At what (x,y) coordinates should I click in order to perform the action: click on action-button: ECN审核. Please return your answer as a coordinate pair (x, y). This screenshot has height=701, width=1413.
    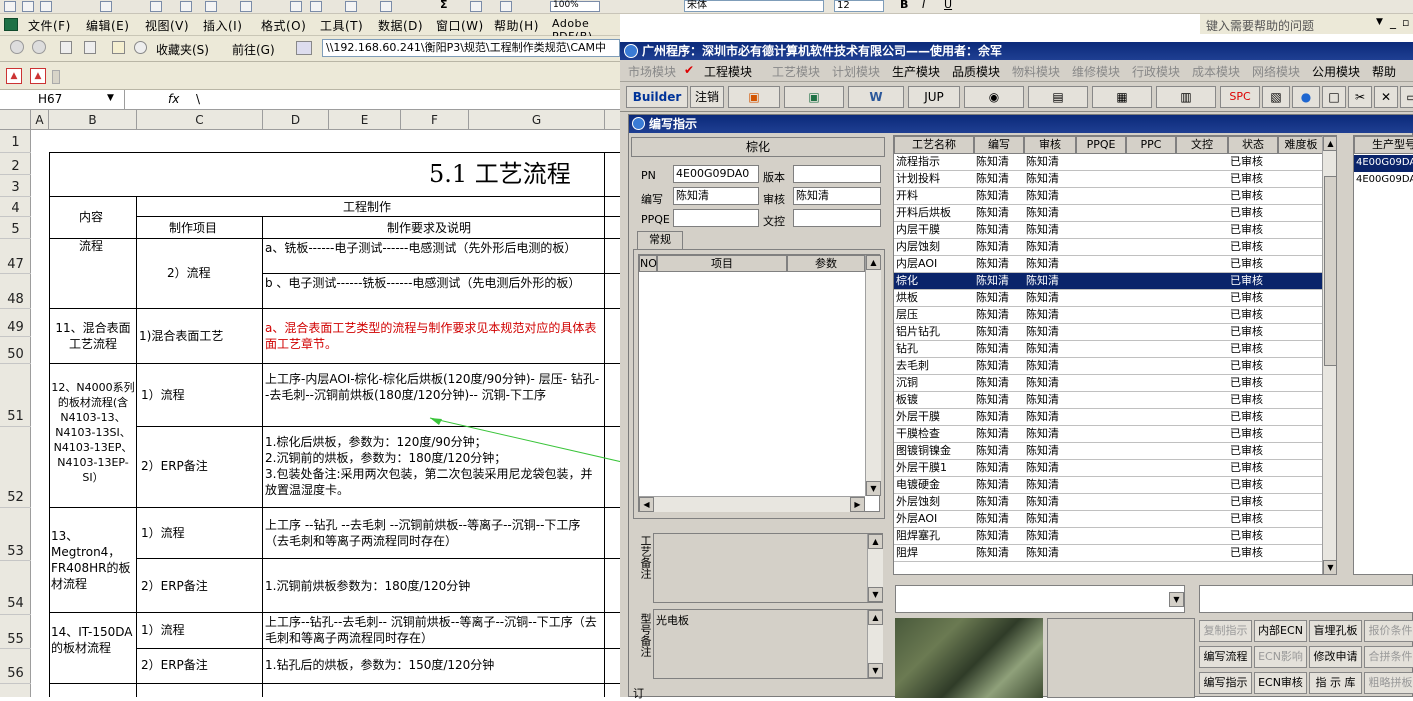
    Looking at the image, I should click on (1280, 683).